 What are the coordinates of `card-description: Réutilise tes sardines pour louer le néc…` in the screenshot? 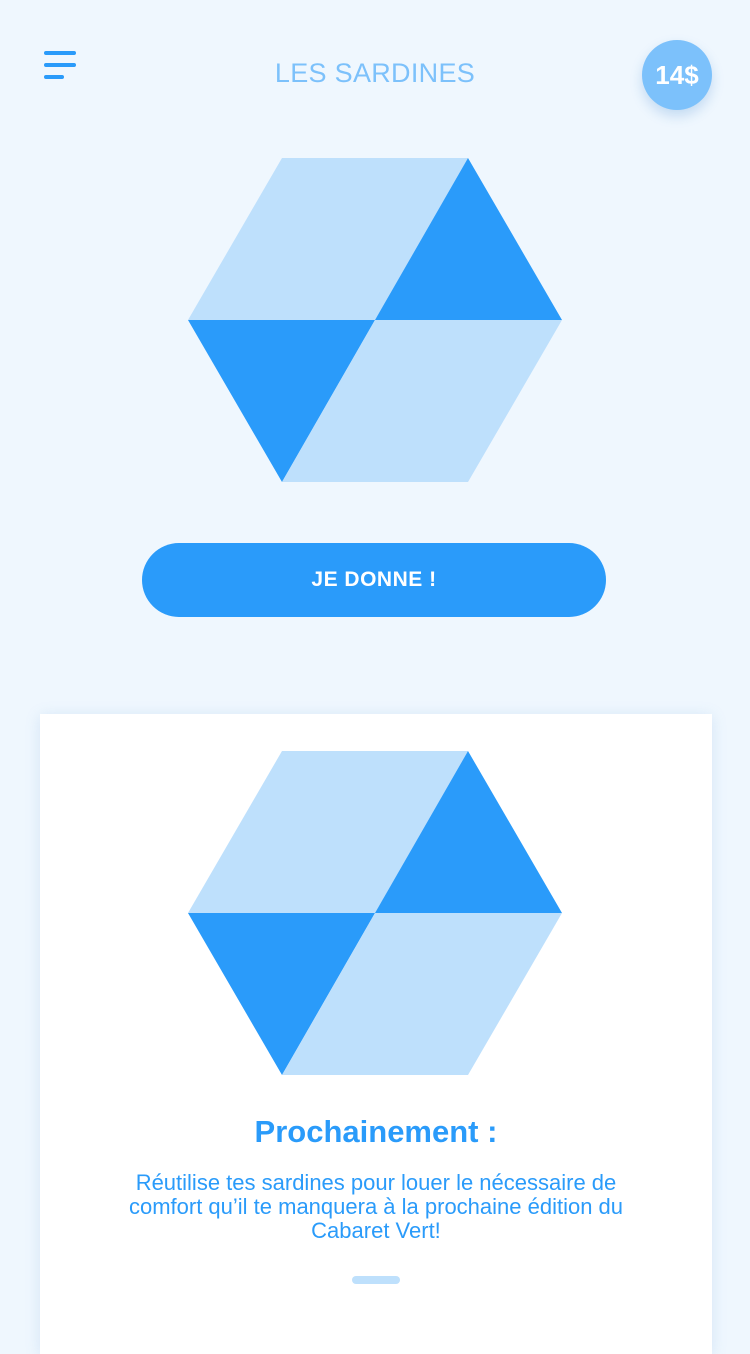 It's located at (376, 1206).